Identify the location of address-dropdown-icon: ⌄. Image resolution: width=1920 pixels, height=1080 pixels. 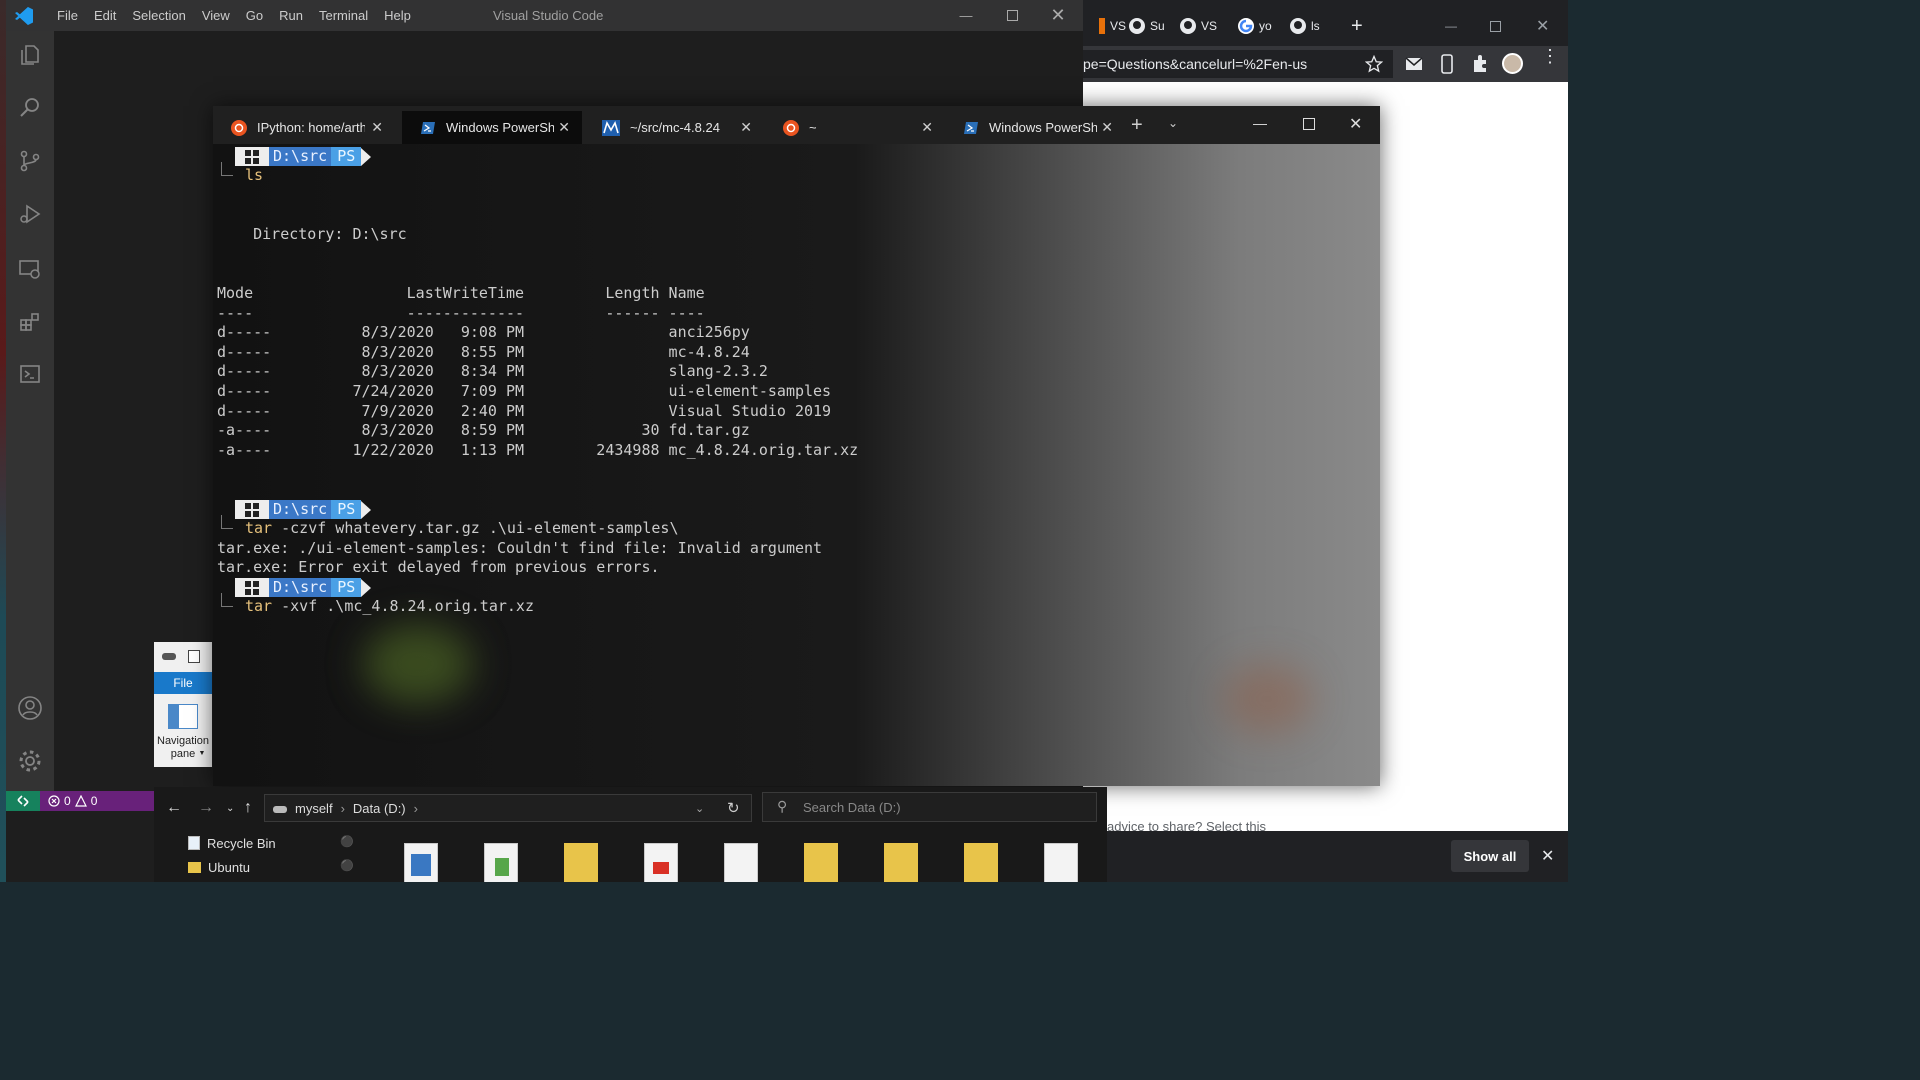
(699, 808).